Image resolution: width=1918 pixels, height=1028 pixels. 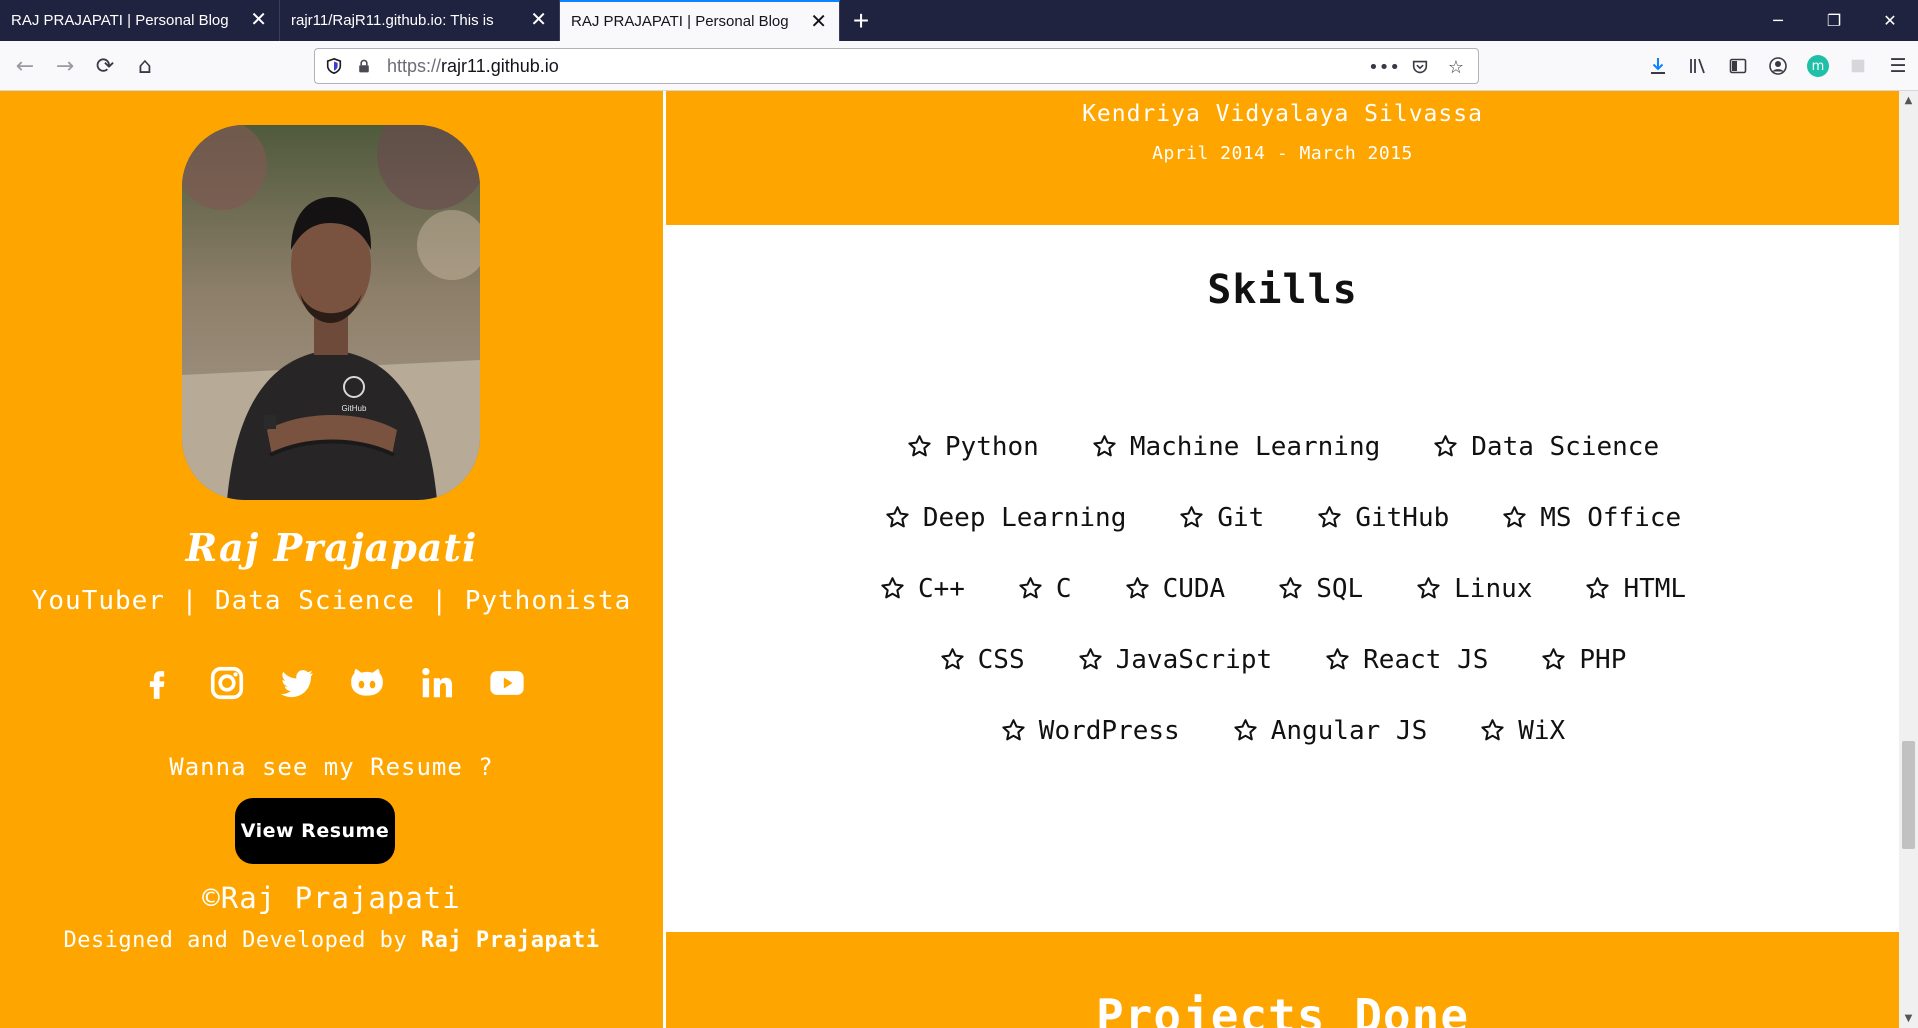 I want to click on plus-icon: +, so click(x=861, y=20).